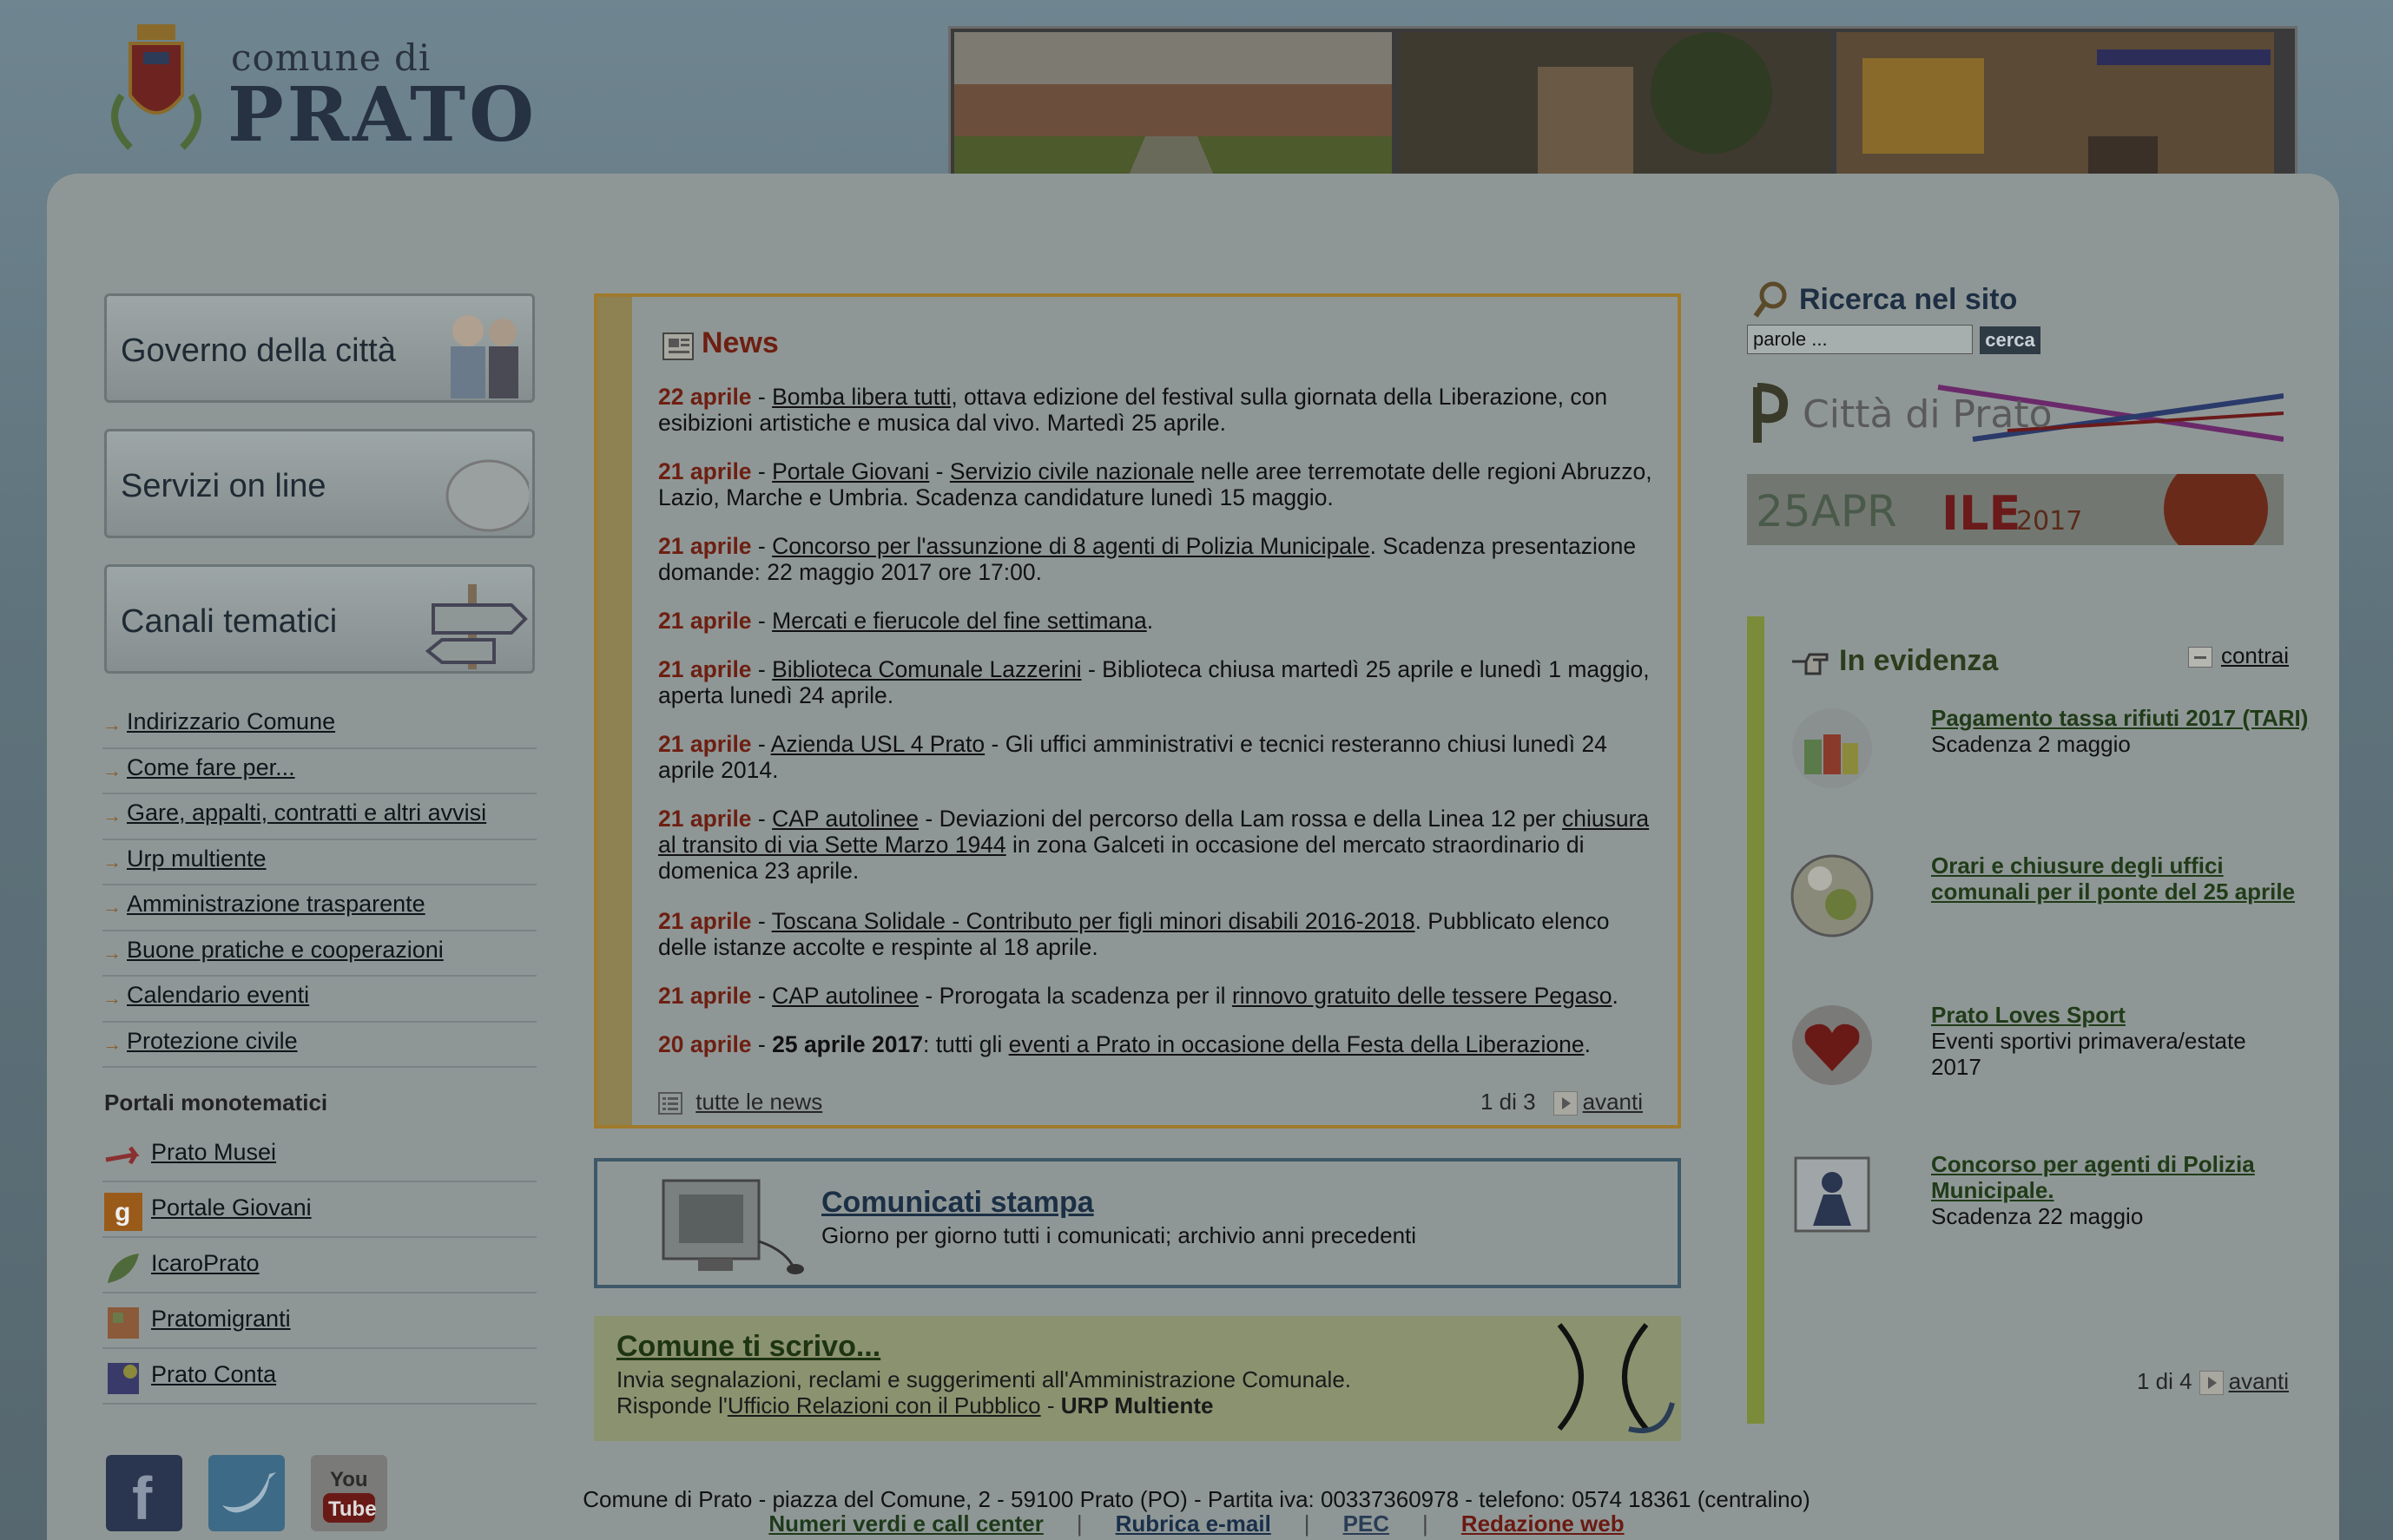  What do you see at coordinates (906, 1524) in the screenshot?
I see `footer-link-numeri-verdi: Numeri verdi e call center` at bounding box center [906, 1524].